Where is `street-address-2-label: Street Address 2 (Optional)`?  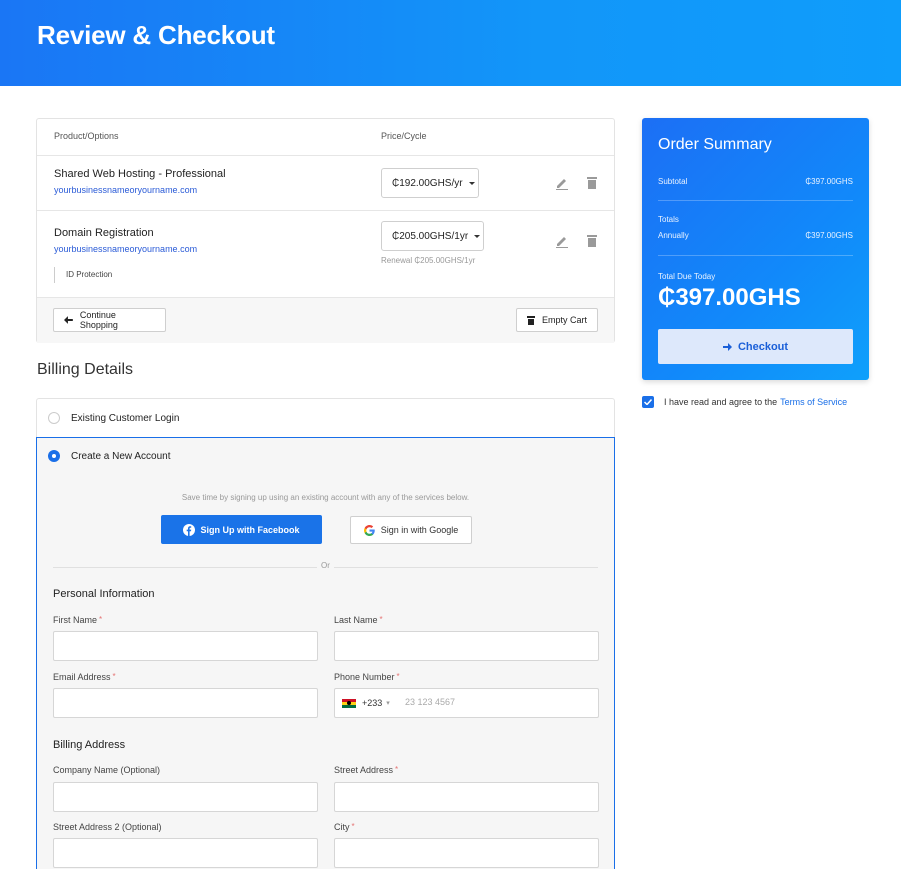
street-address-2-label: Street Address 2 (Optional) is located at coordinates (107, 827).